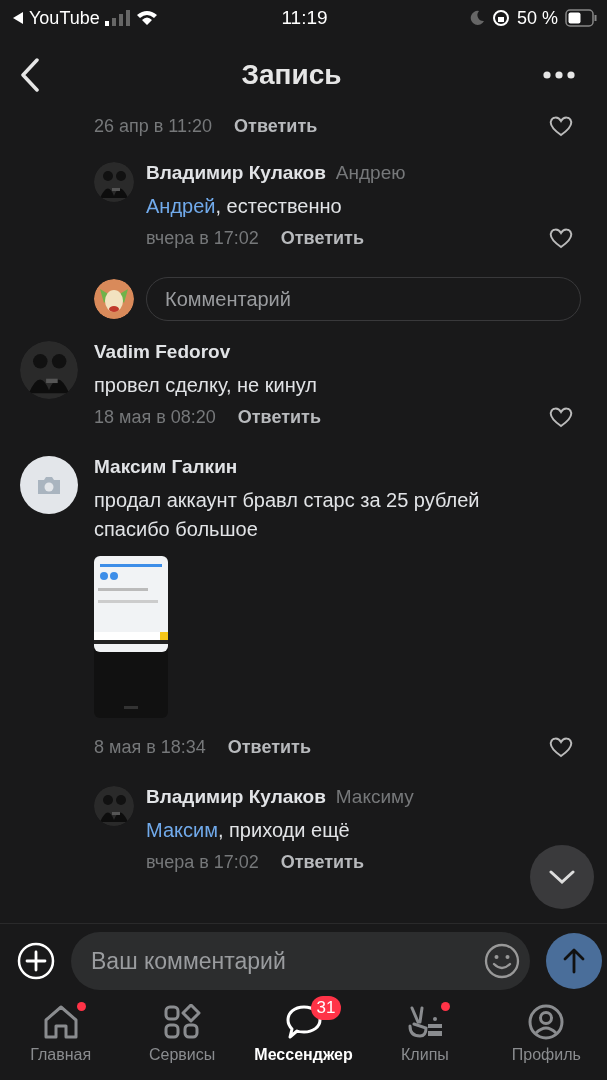 The height and width of the screenshot is (1080, 607). I want to click on avatar-circle, so click(49, 485).